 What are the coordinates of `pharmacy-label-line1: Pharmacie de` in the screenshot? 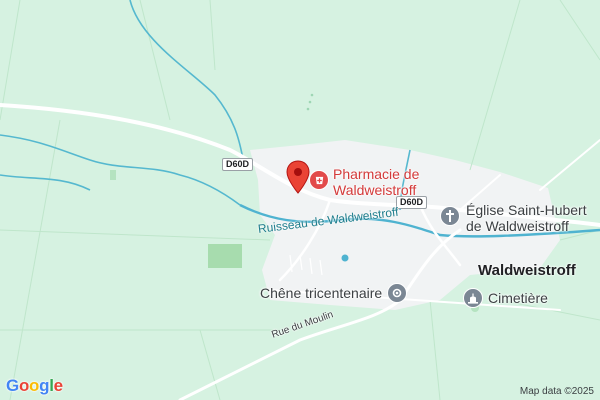 It's located at (376, 174).